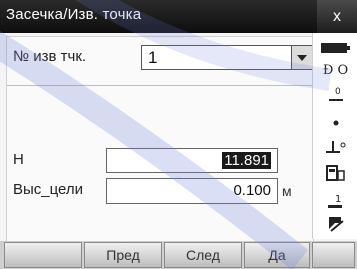 The image size is (357, 269). I want to click on height-label: H, so click(18, 159).